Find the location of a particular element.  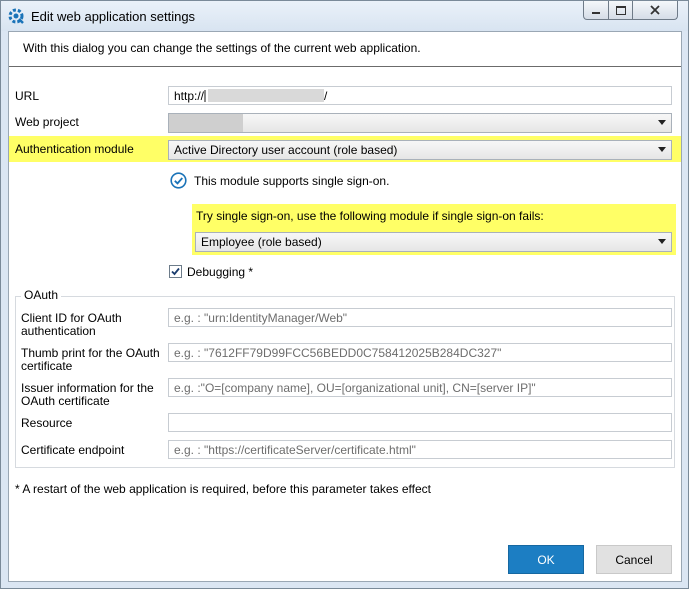

title-bar: Edit web application settings is located at coordinates (344, 16).